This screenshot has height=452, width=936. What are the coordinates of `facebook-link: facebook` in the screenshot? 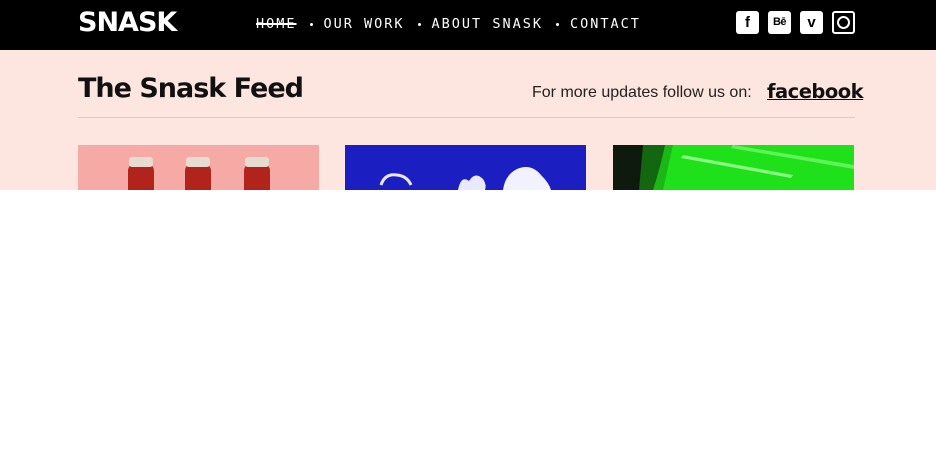 It's located at (815, 92).